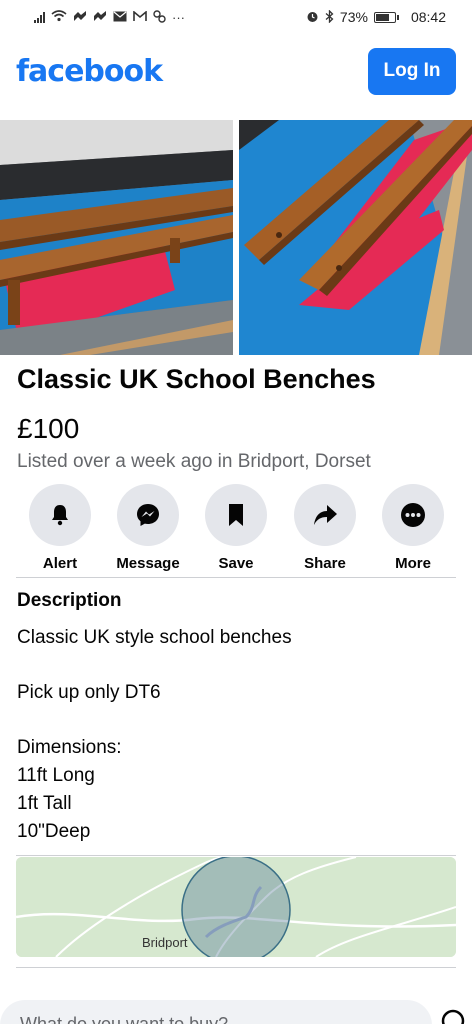 This screenshot has height=1024, width=472. I want to click on description-line: 11ft Long, so click(56, 775).